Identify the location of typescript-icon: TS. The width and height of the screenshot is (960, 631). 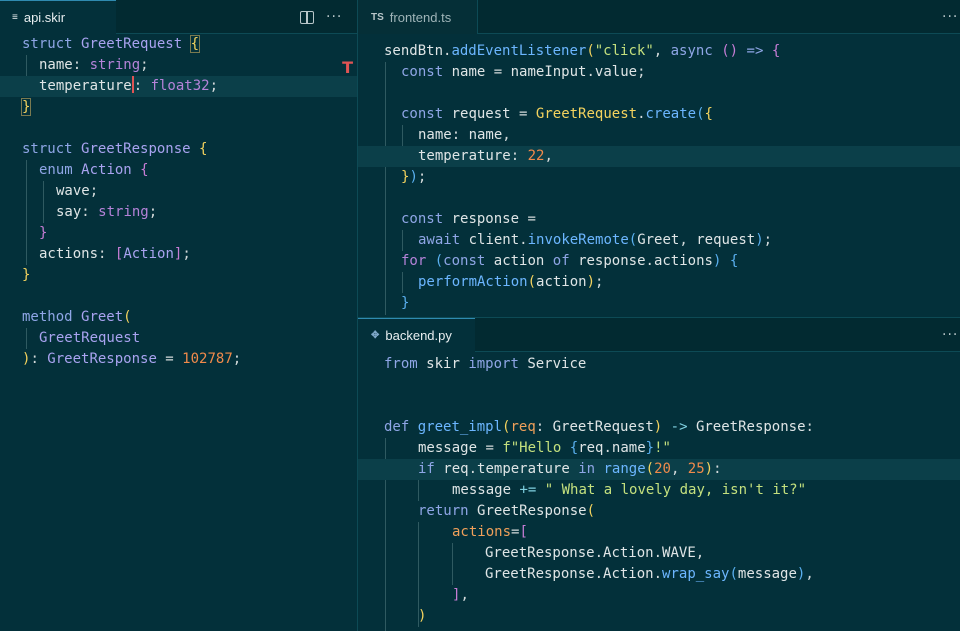
(377, 17).